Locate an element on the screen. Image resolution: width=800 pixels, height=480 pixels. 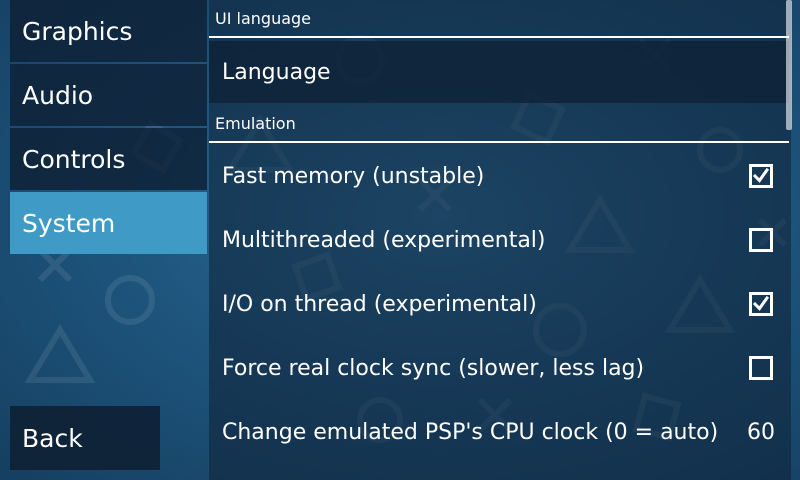
setting-label: Language is located at coordinates (276, 72).